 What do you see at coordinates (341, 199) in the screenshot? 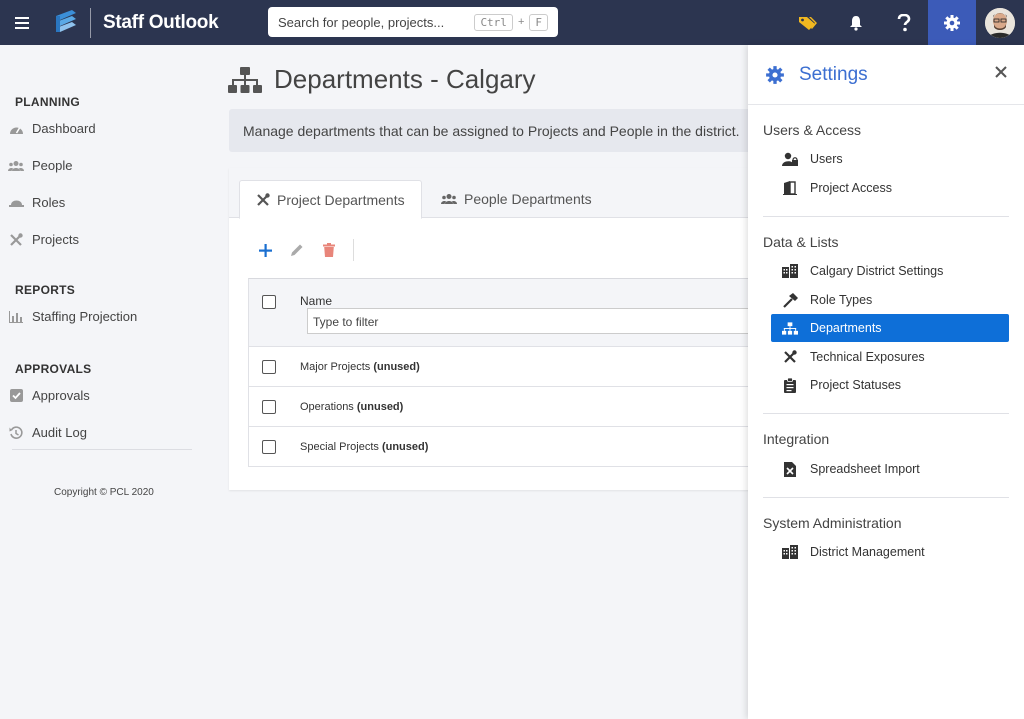
I see `tab-label: Project Departments` at bounding box center [341, 199].